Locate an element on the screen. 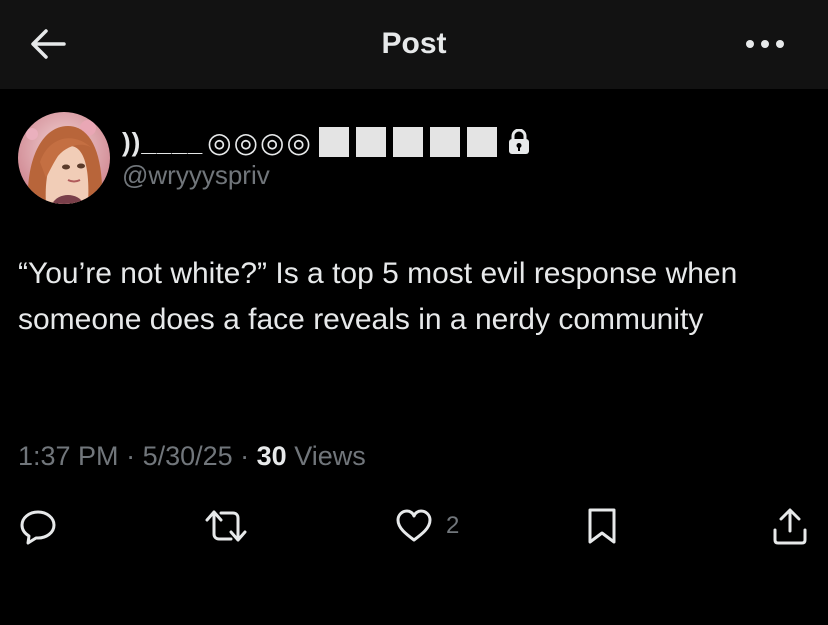 Image resolution: width=828 pixels, height=625 pixels. top-bar: Post is located at coordinates (414, 44).